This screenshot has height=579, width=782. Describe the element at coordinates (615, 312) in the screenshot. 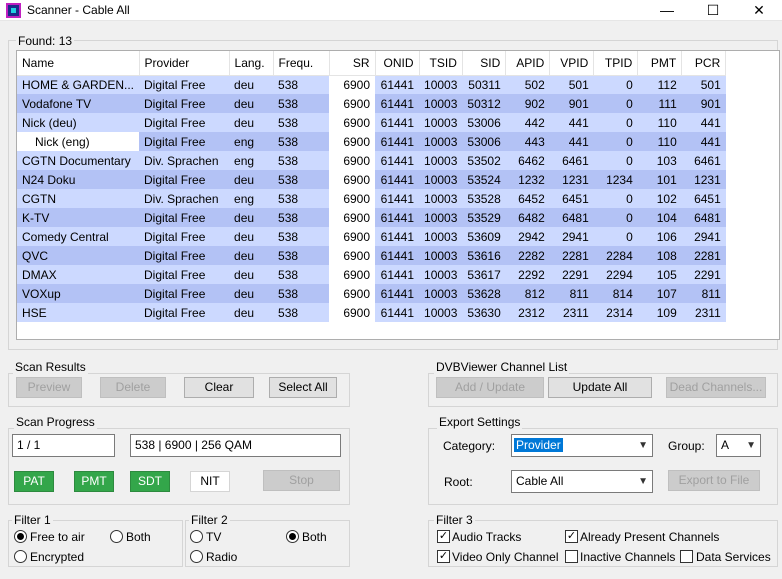

I see `table-cell: 2314` at that location.